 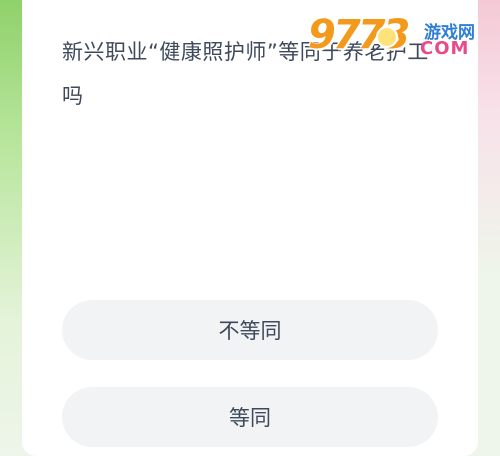 What do you see at coordinates (400, 36) in the screenshot?
I see `watermark-logo: 9773 游戏网 COM` at bounding box center [400, 36].